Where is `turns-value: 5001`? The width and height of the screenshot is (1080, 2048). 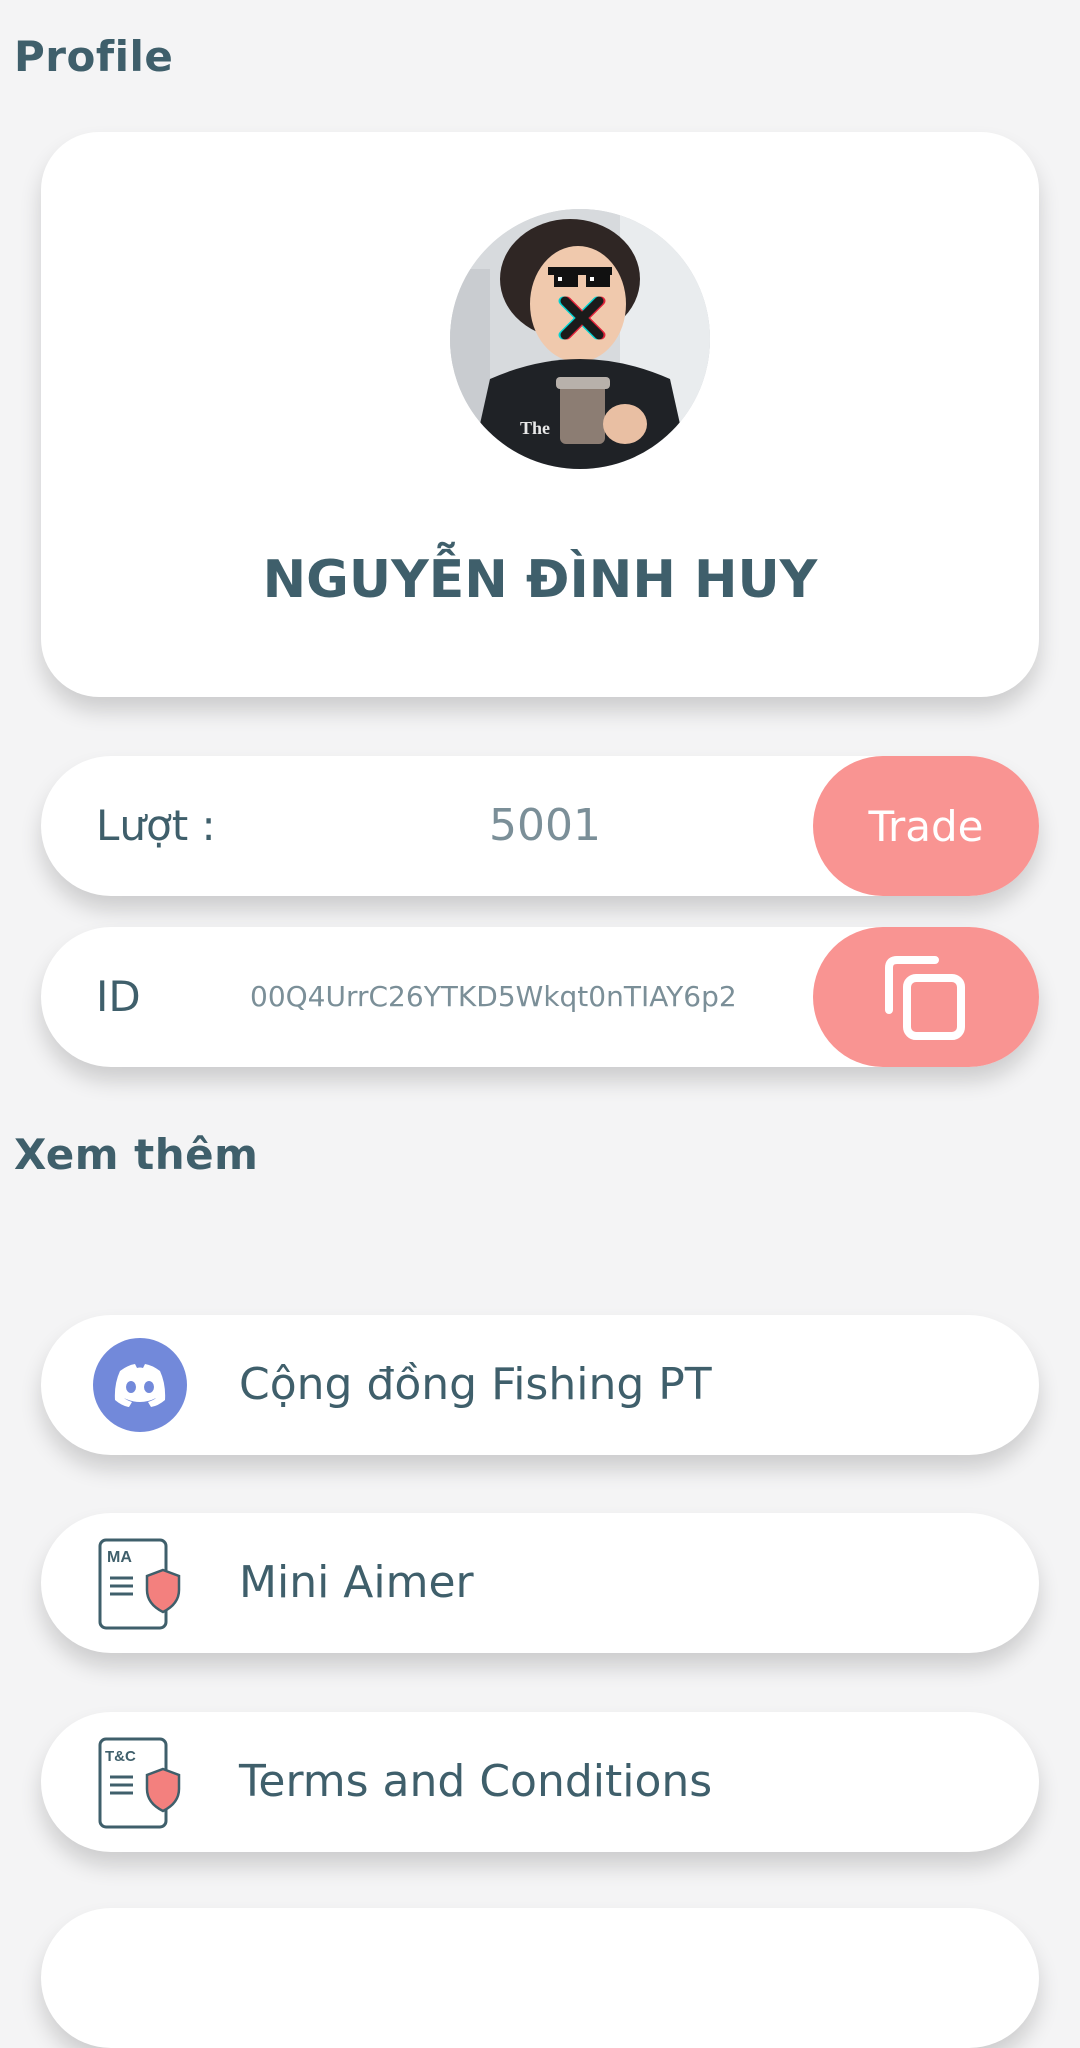
turns-value: 5001 is located at coordinates (545, 825).